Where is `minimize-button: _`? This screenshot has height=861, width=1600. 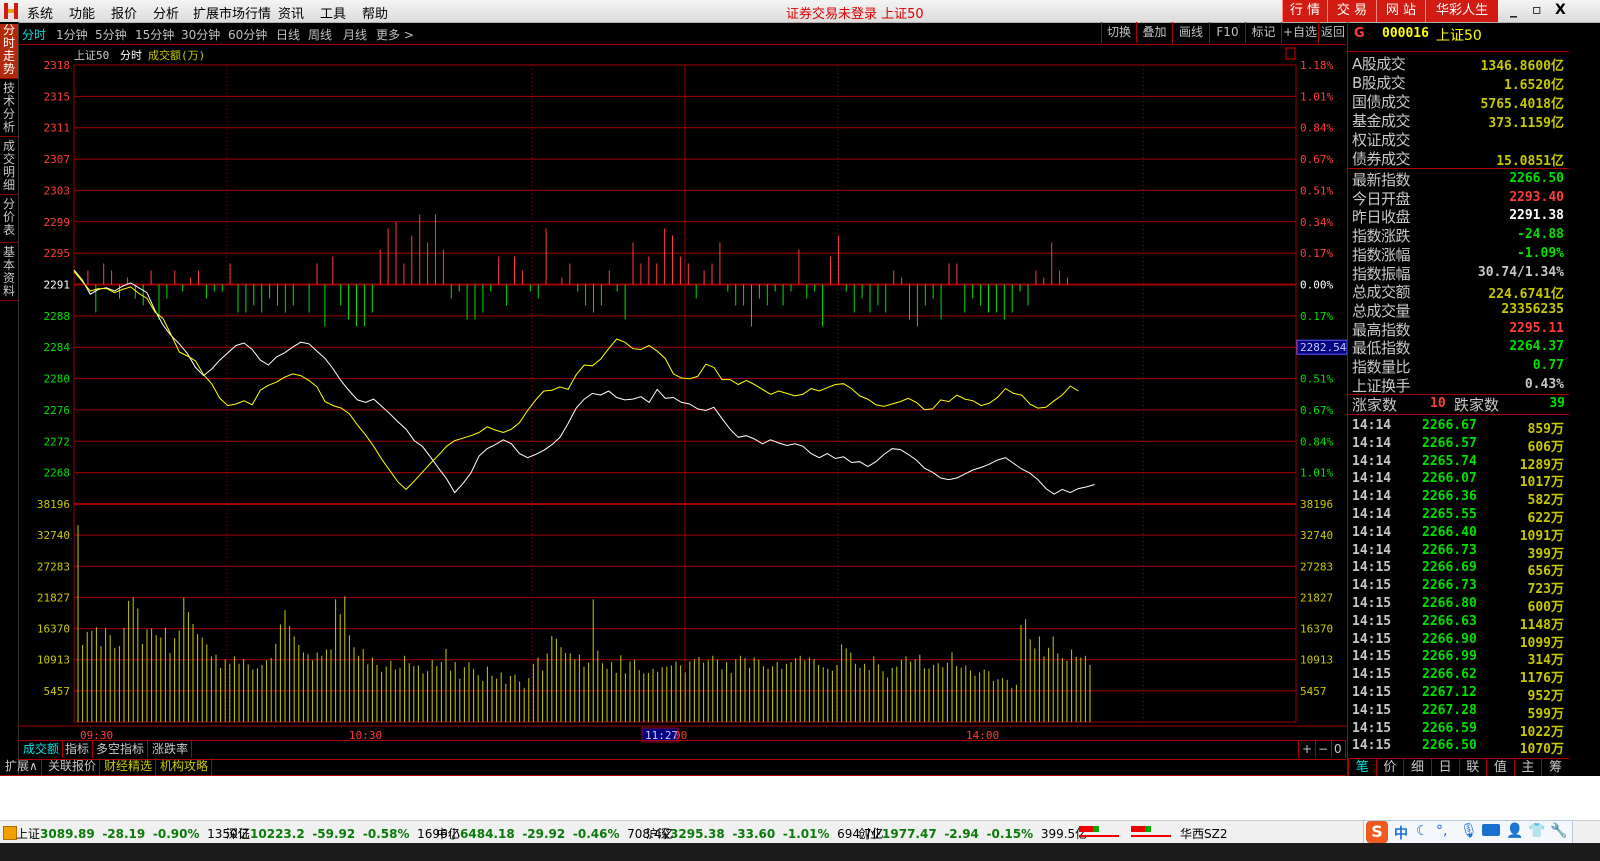 minimize-button: _ is located at coordinates (1513, 10).